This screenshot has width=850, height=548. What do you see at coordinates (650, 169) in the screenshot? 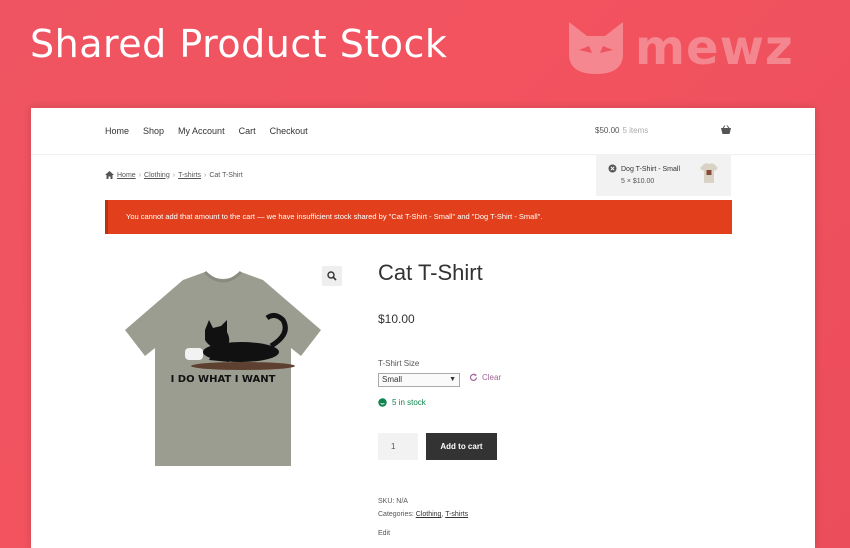
I see `mini-cart-item-name: Dog T-Shirt - Small` at bounding box center [650, 169].